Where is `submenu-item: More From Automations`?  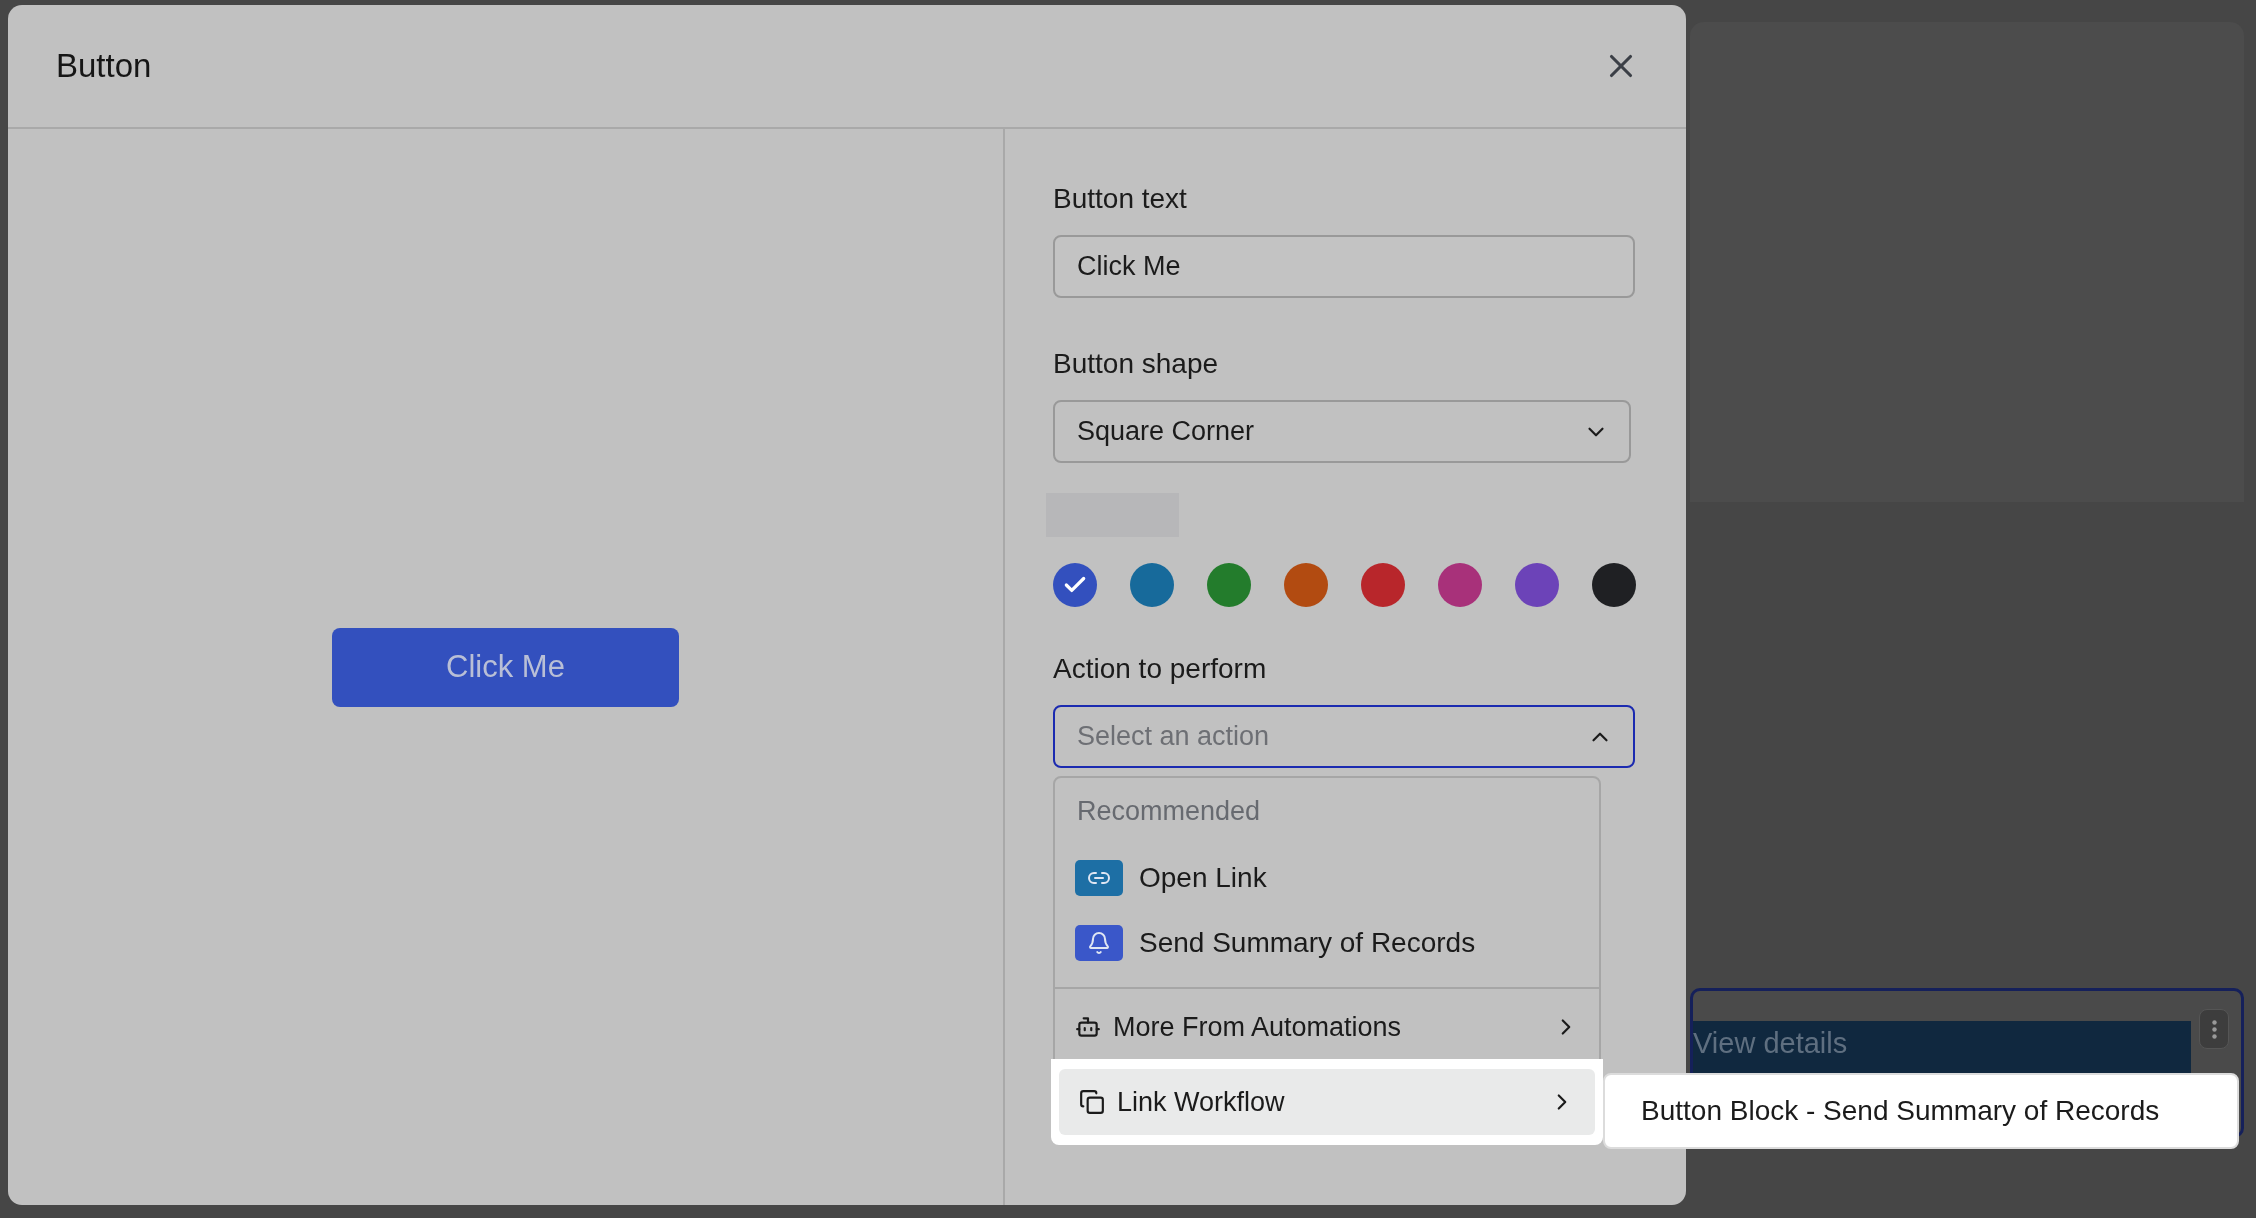
submenu-item: More From Automations is located at coordinates (1327, 1027).